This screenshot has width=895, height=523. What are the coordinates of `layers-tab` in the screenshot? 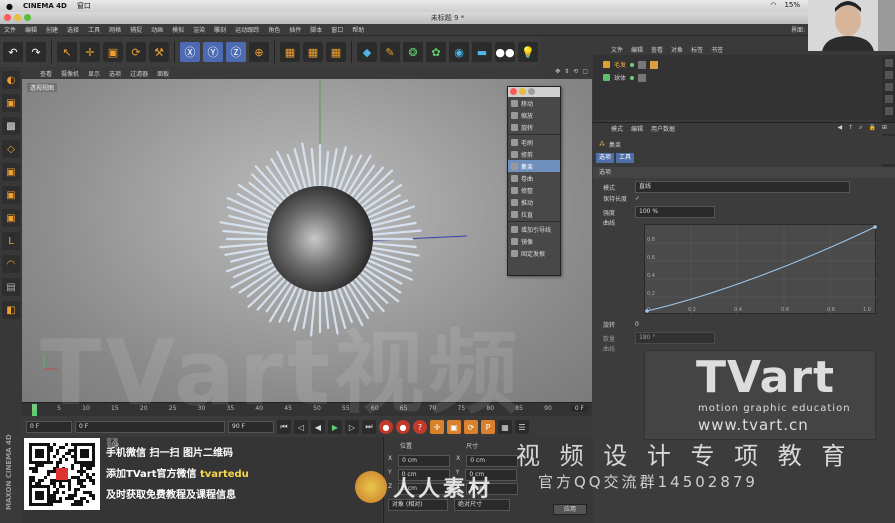 It's located at (888, 111).